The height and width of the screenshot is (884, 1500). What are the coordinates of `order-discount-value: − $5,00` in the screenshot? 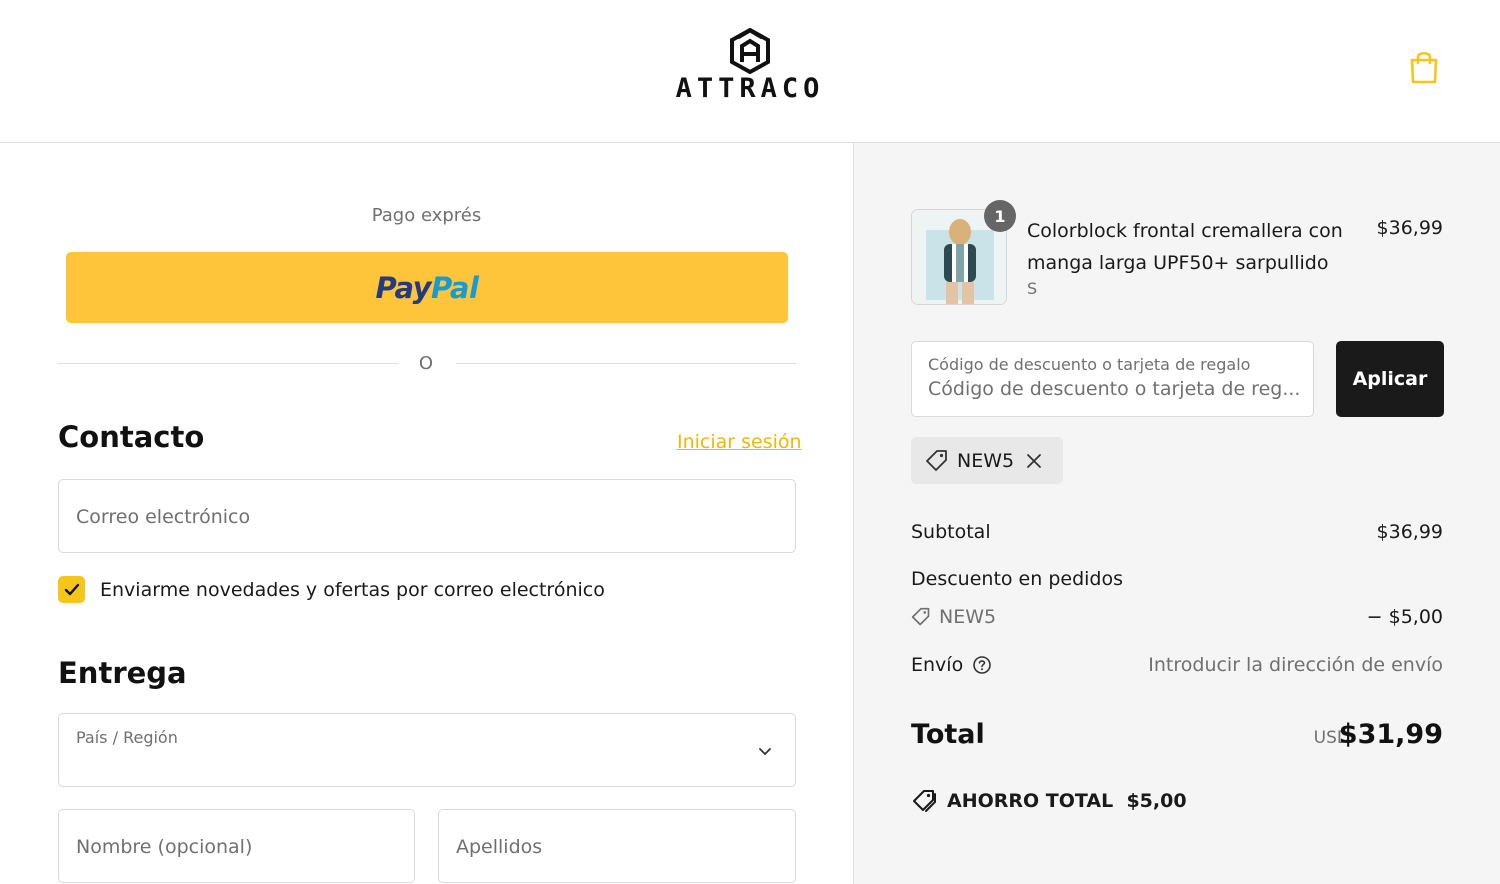 It's located at (1404, 617).